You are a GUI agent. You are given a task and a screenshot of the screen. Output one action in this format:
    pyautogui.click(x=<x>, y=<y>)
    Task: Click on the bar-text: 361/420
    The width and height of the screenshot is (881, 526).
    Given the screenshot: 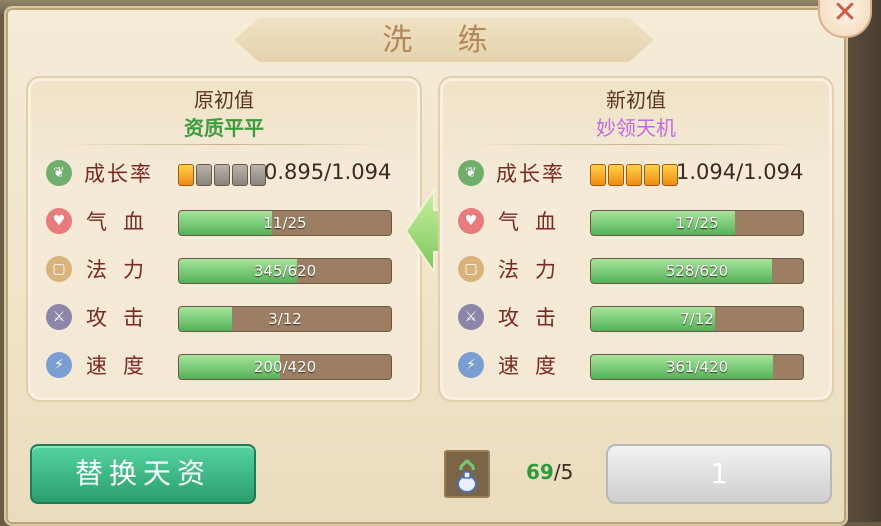 What is the action you would take?
    pyautogui.click(x=697, y=367)
    